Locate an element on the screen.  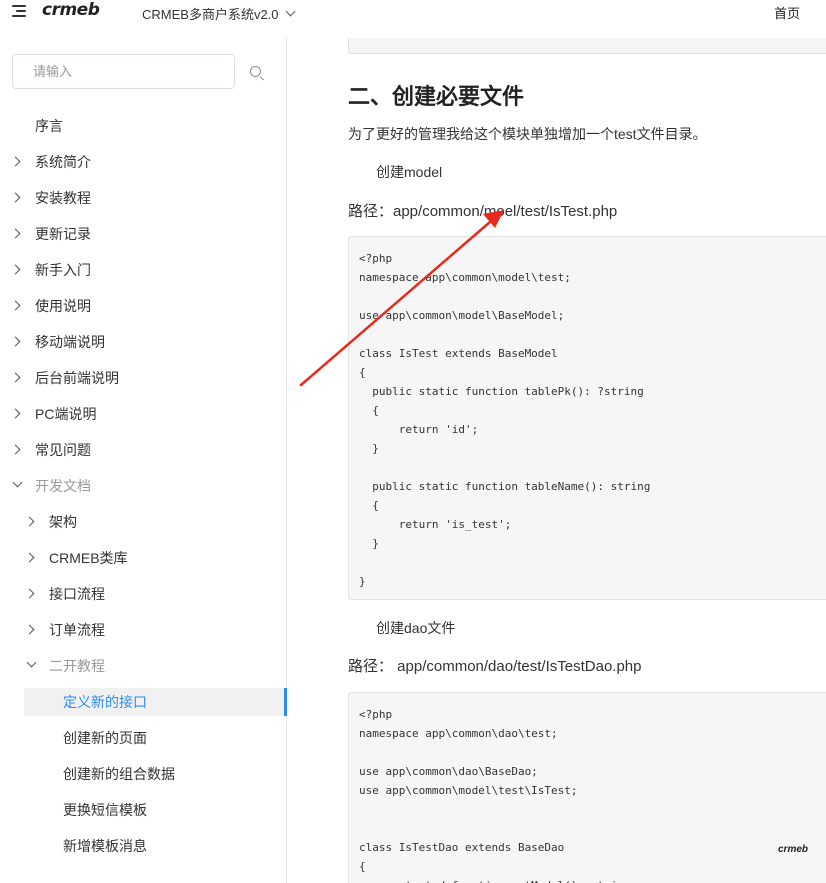
sidebar-item-pc: PC端说明 is located at coordinates (143, 414).